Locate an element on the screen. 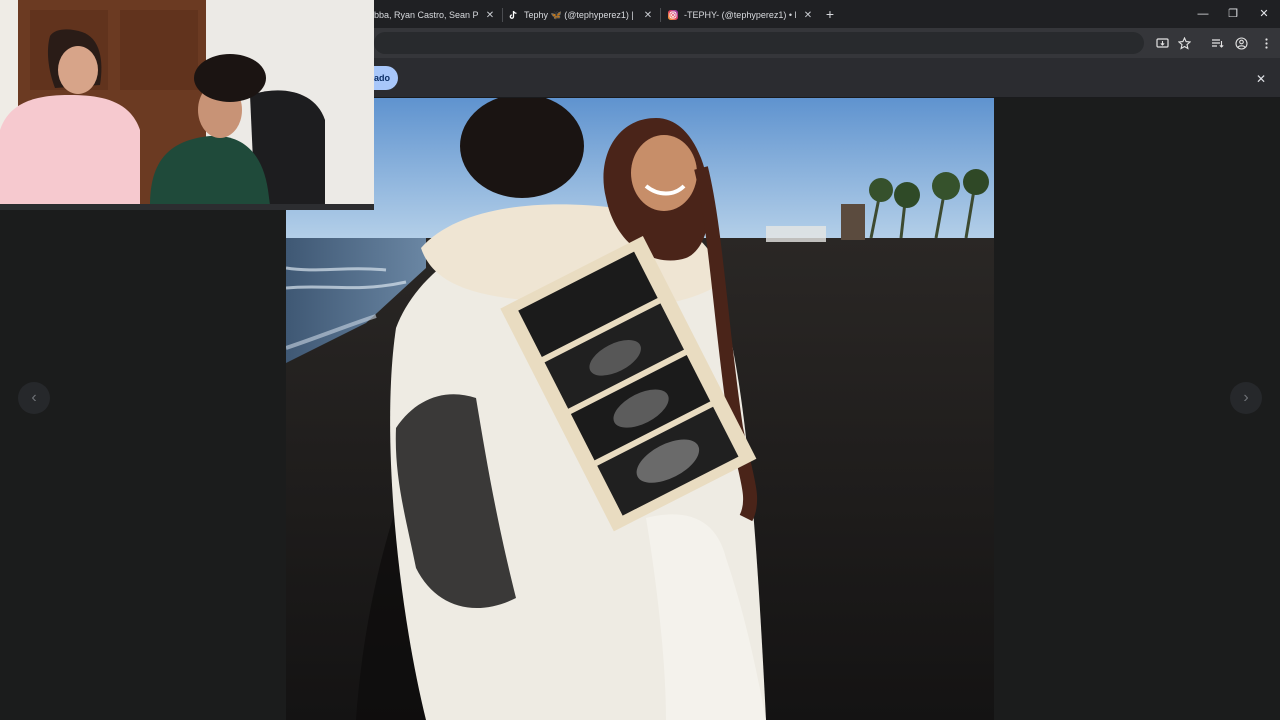 The width and height of the screenshot is (1280, 720). tab-label: -TEPHY- (@tephyperez1) • Fotos is located at coordinates (740, 15).